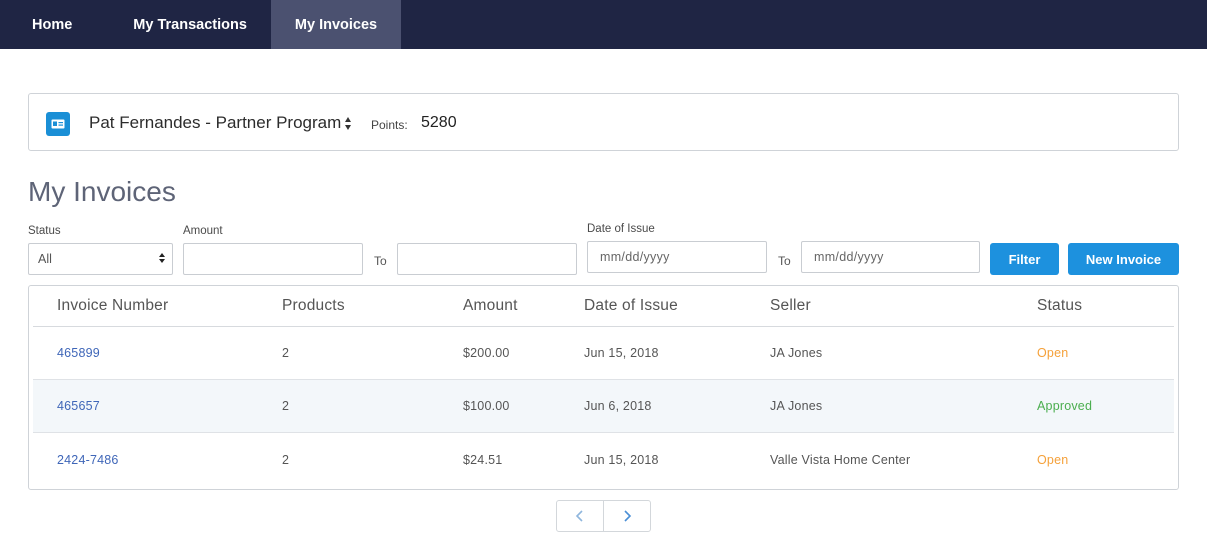  What do you see at coordinates (78, 406) in the screenshot?
I see `invoice-number-link: 465657` at bounding box center [78, 406].